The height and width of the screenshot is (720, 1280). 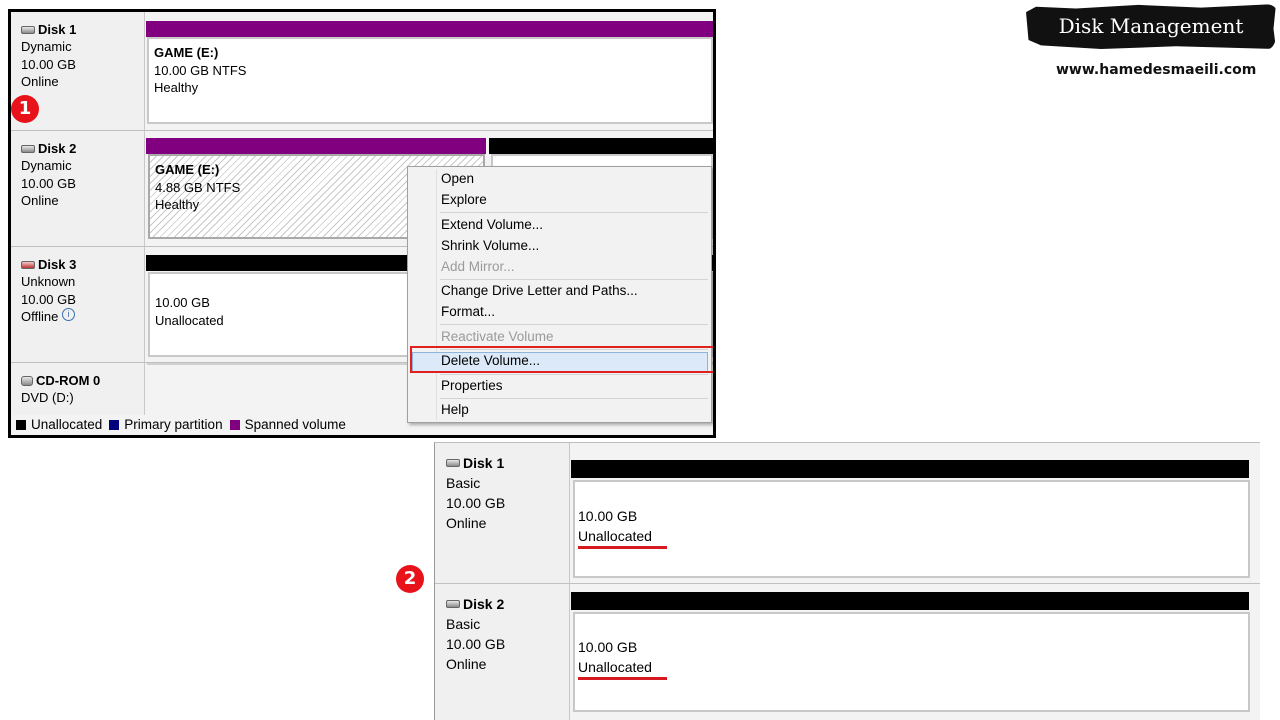 I want to click on menu-item-help: Help, so click(x=455, y=409).